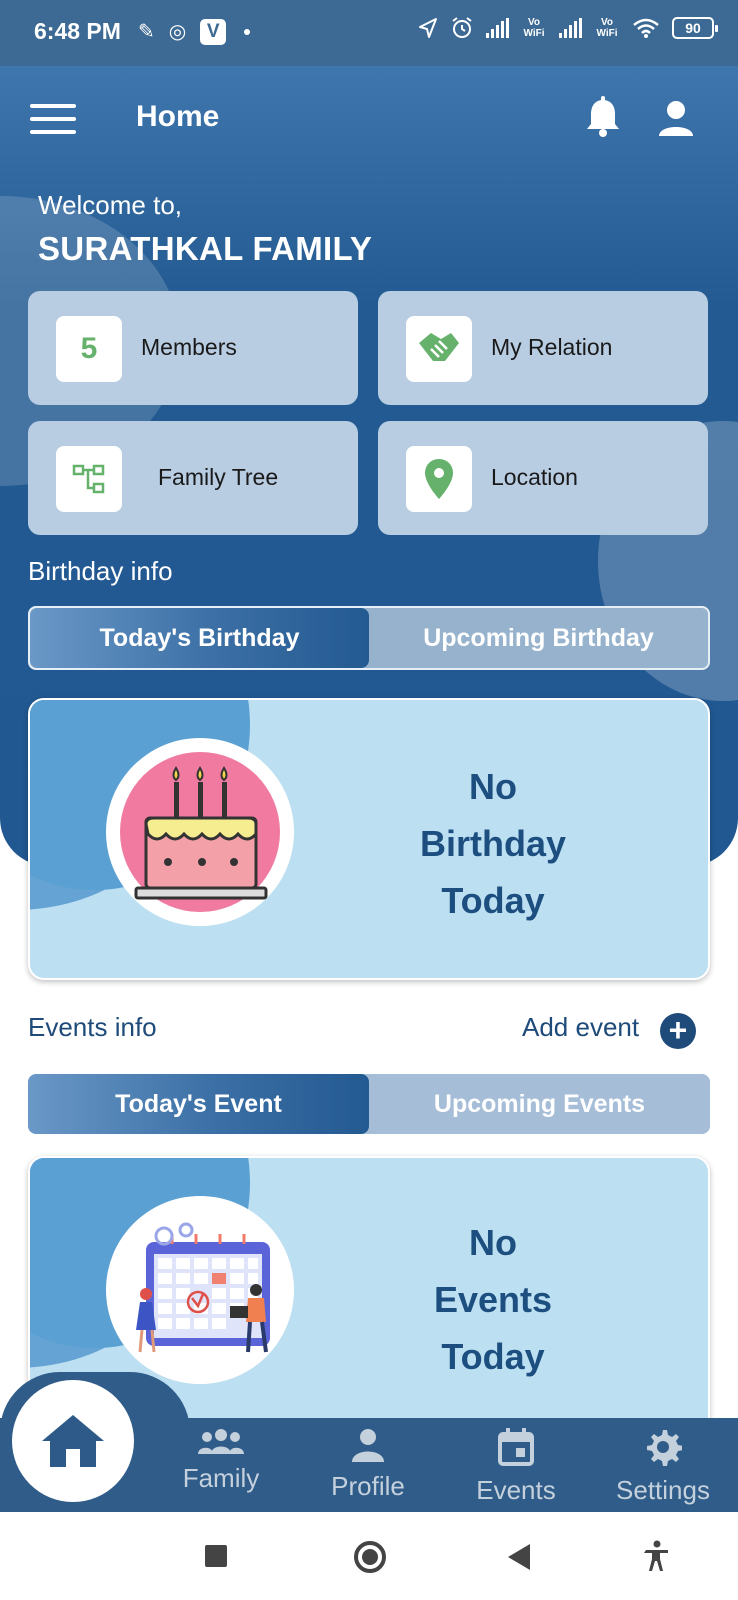 The height and width of the screenshot is (1600, 738). I want to click on alarm-icon, so click(462, 27).